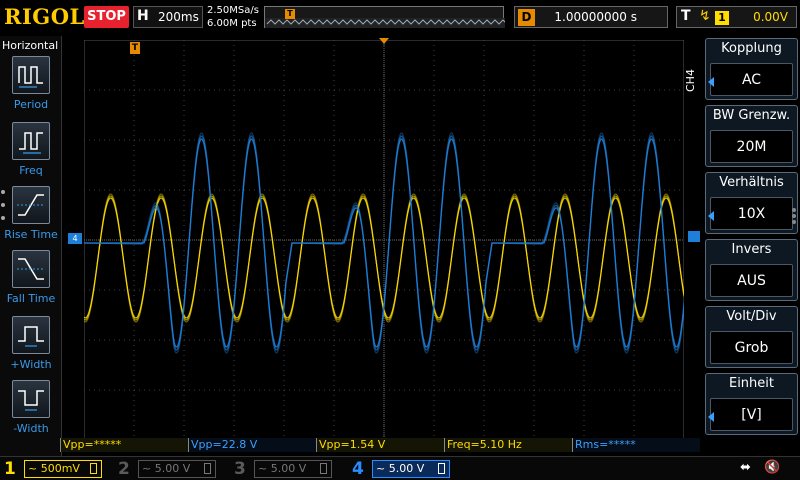  Describe the element at coordinates (595, 17) in the screenshot. I see `delay-value: 1.00000000 s` at that location.